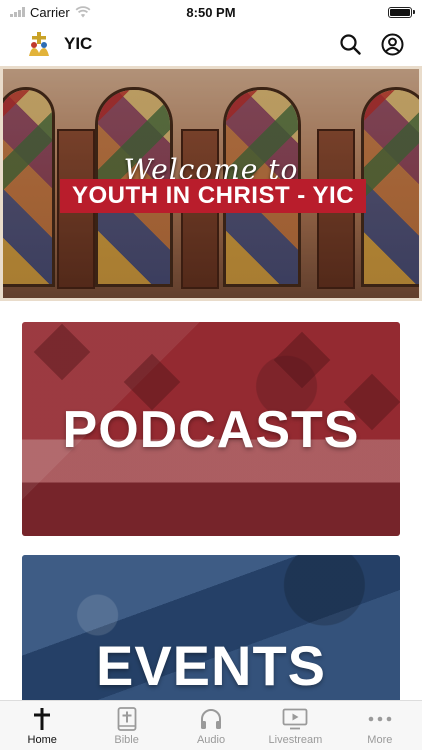 The image size is (422, 750). I want to click on tab-audio: Audio, so click(211, 725).